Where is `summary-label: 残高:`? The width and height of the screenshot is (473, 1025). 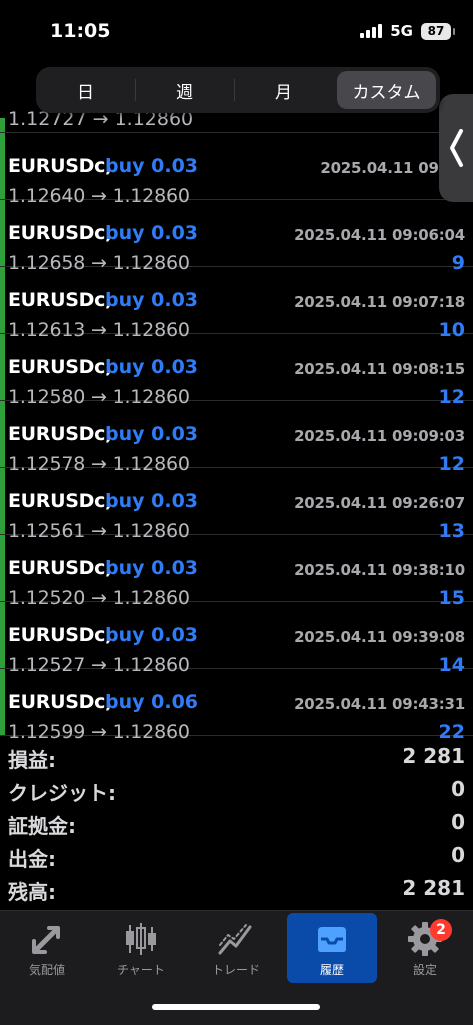 summary-label: 残高: is located at coordinates (32, 892).